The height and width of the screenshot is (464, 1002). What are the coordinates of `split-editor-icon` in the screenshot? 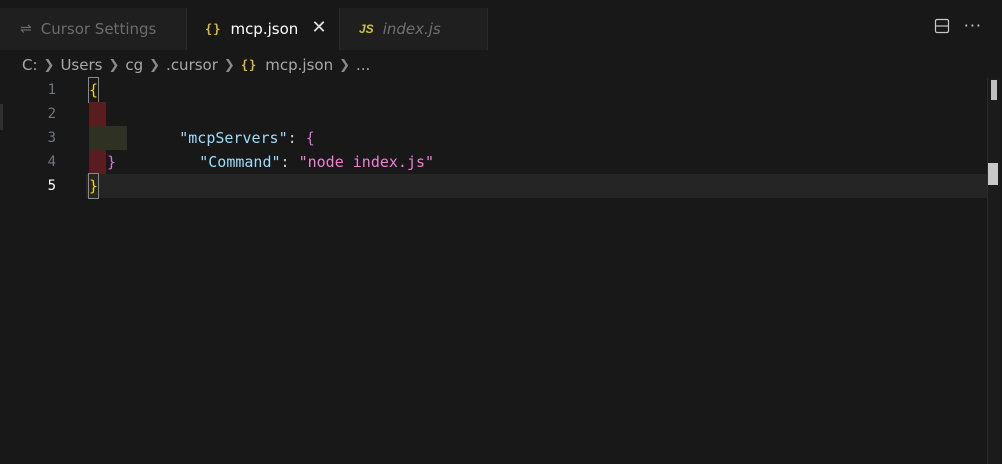 It's located at (942, 26).